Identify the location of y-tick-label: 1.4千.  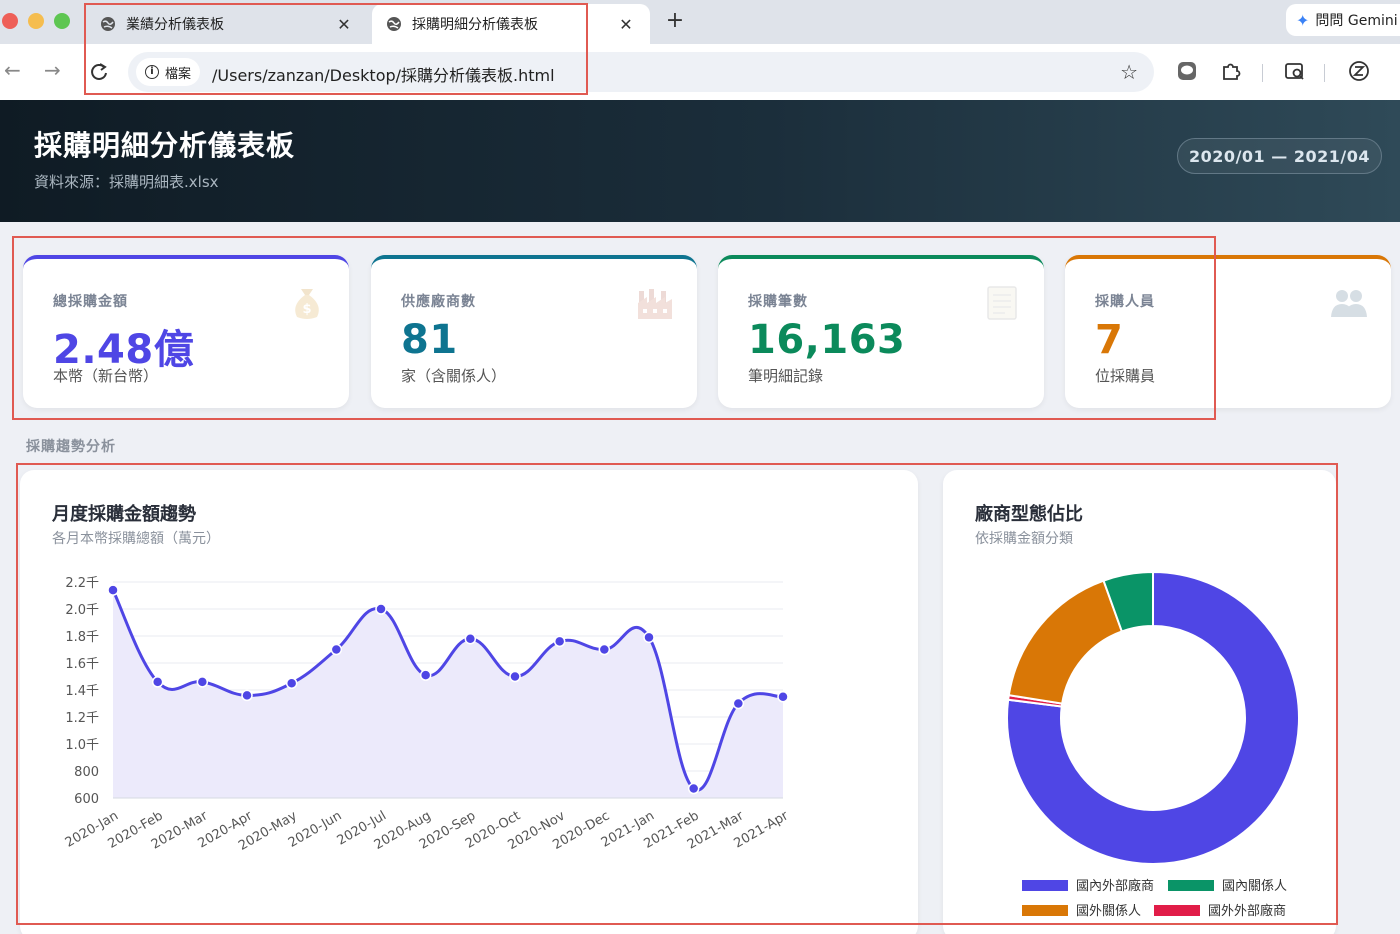
(82, 691).